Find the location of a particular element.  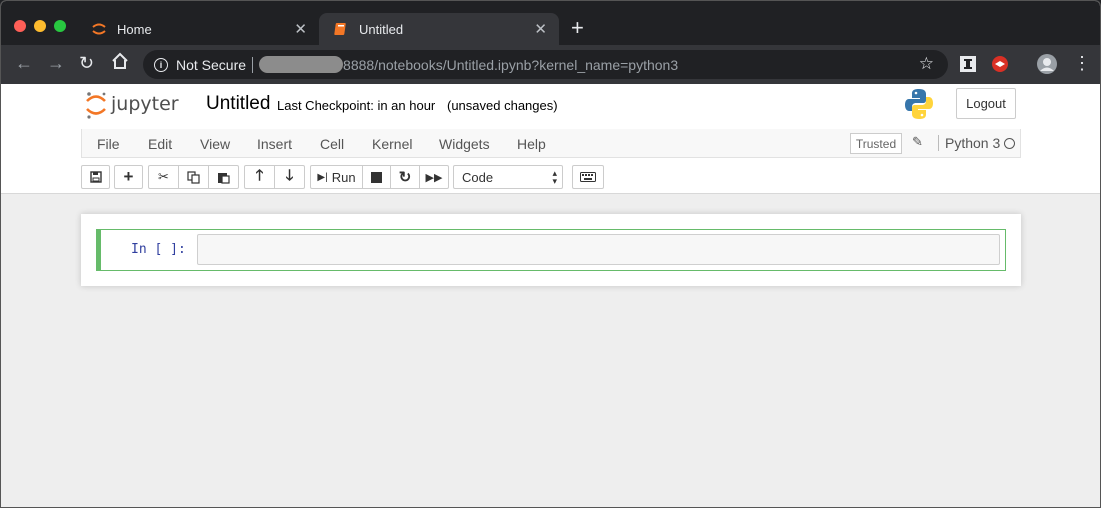

scissors-icon: ✂ is located at coordinates (163, 176).